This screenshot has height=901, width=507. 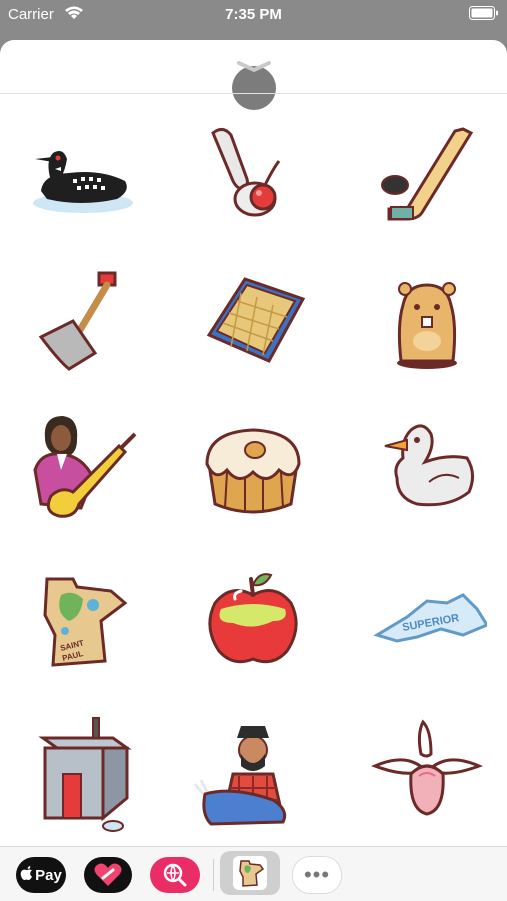 What do you see at coordinates (48, 875) in the screenshot?
I see `apple-pay-label: Pay` at bounding box center [48, 875].